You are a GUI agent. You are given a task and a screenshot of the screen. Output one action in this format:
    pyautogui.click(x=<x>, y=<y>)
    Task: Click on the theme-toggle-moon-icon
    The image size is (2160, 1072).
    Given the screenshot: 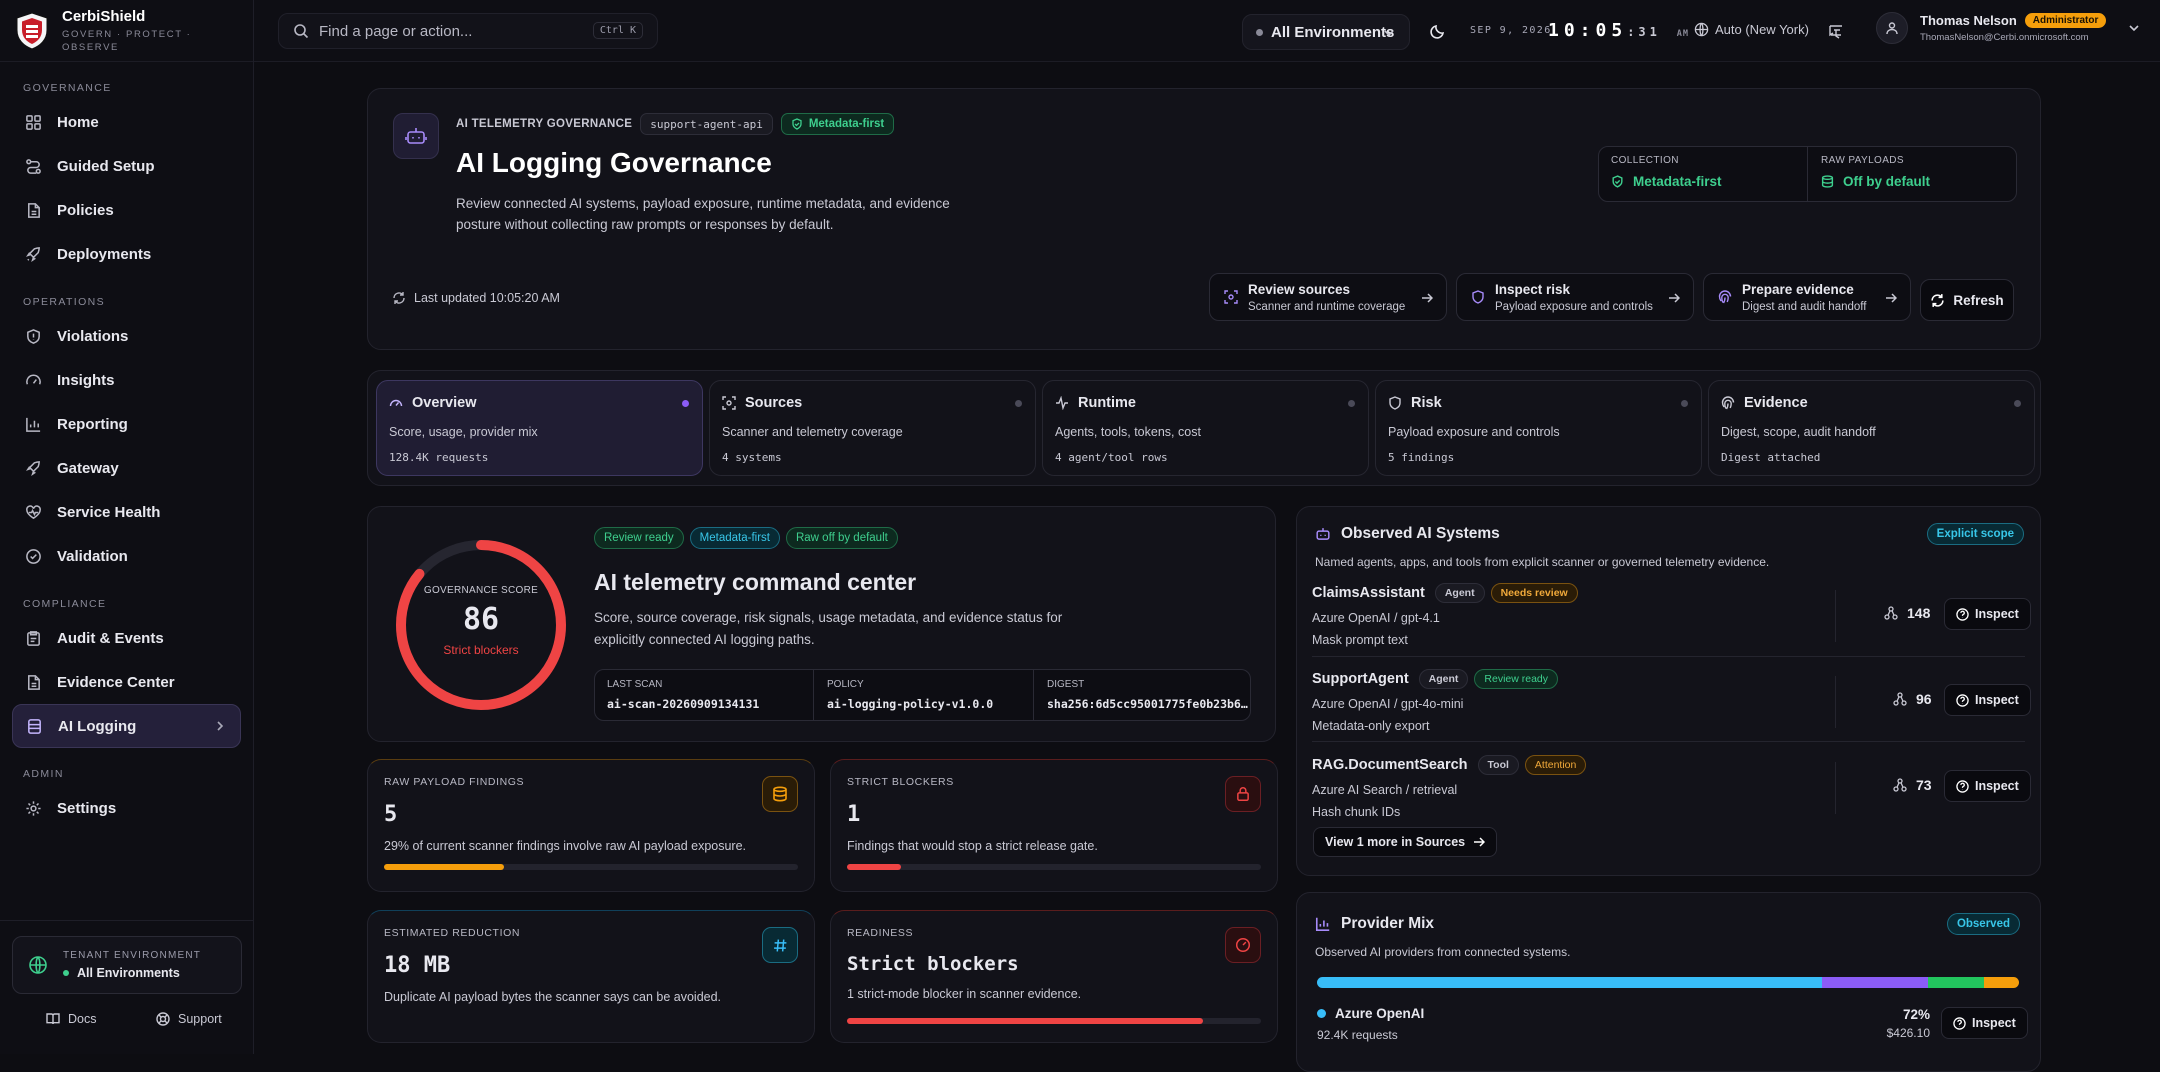 What is the action you would take?
    pyautogui.click(x=1438, y=31)
    